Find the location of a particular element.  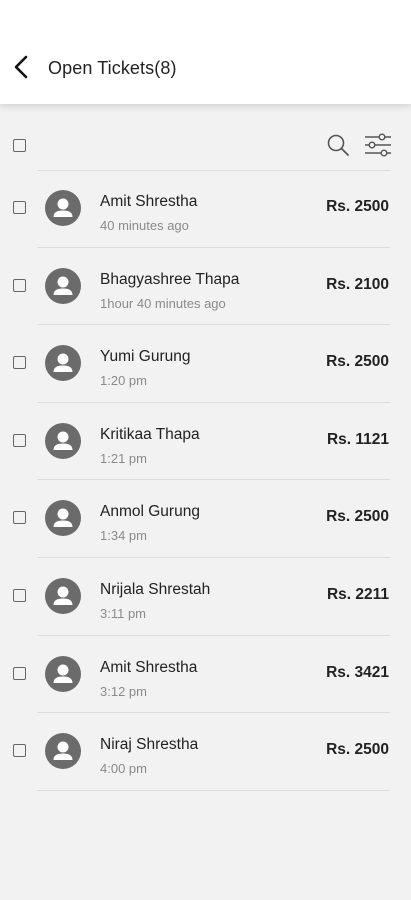

select-all-checkbox is located at coordinates (19, 145).